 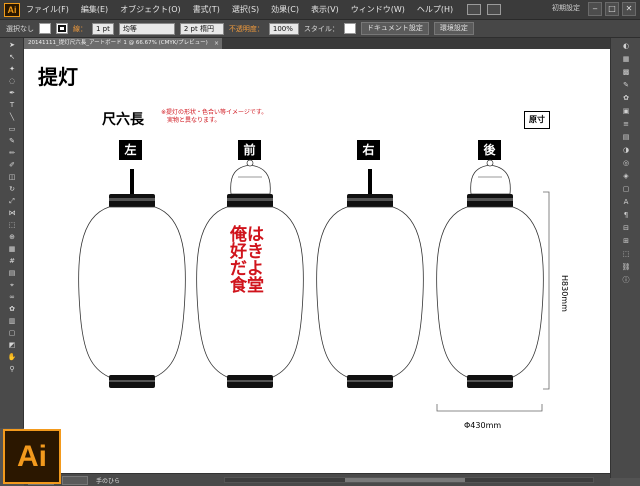 What do you see at coordinates (626, 137) in the screenshot?
I see `gradient-panel-icon: ▤` at bounding box center [626, 137].